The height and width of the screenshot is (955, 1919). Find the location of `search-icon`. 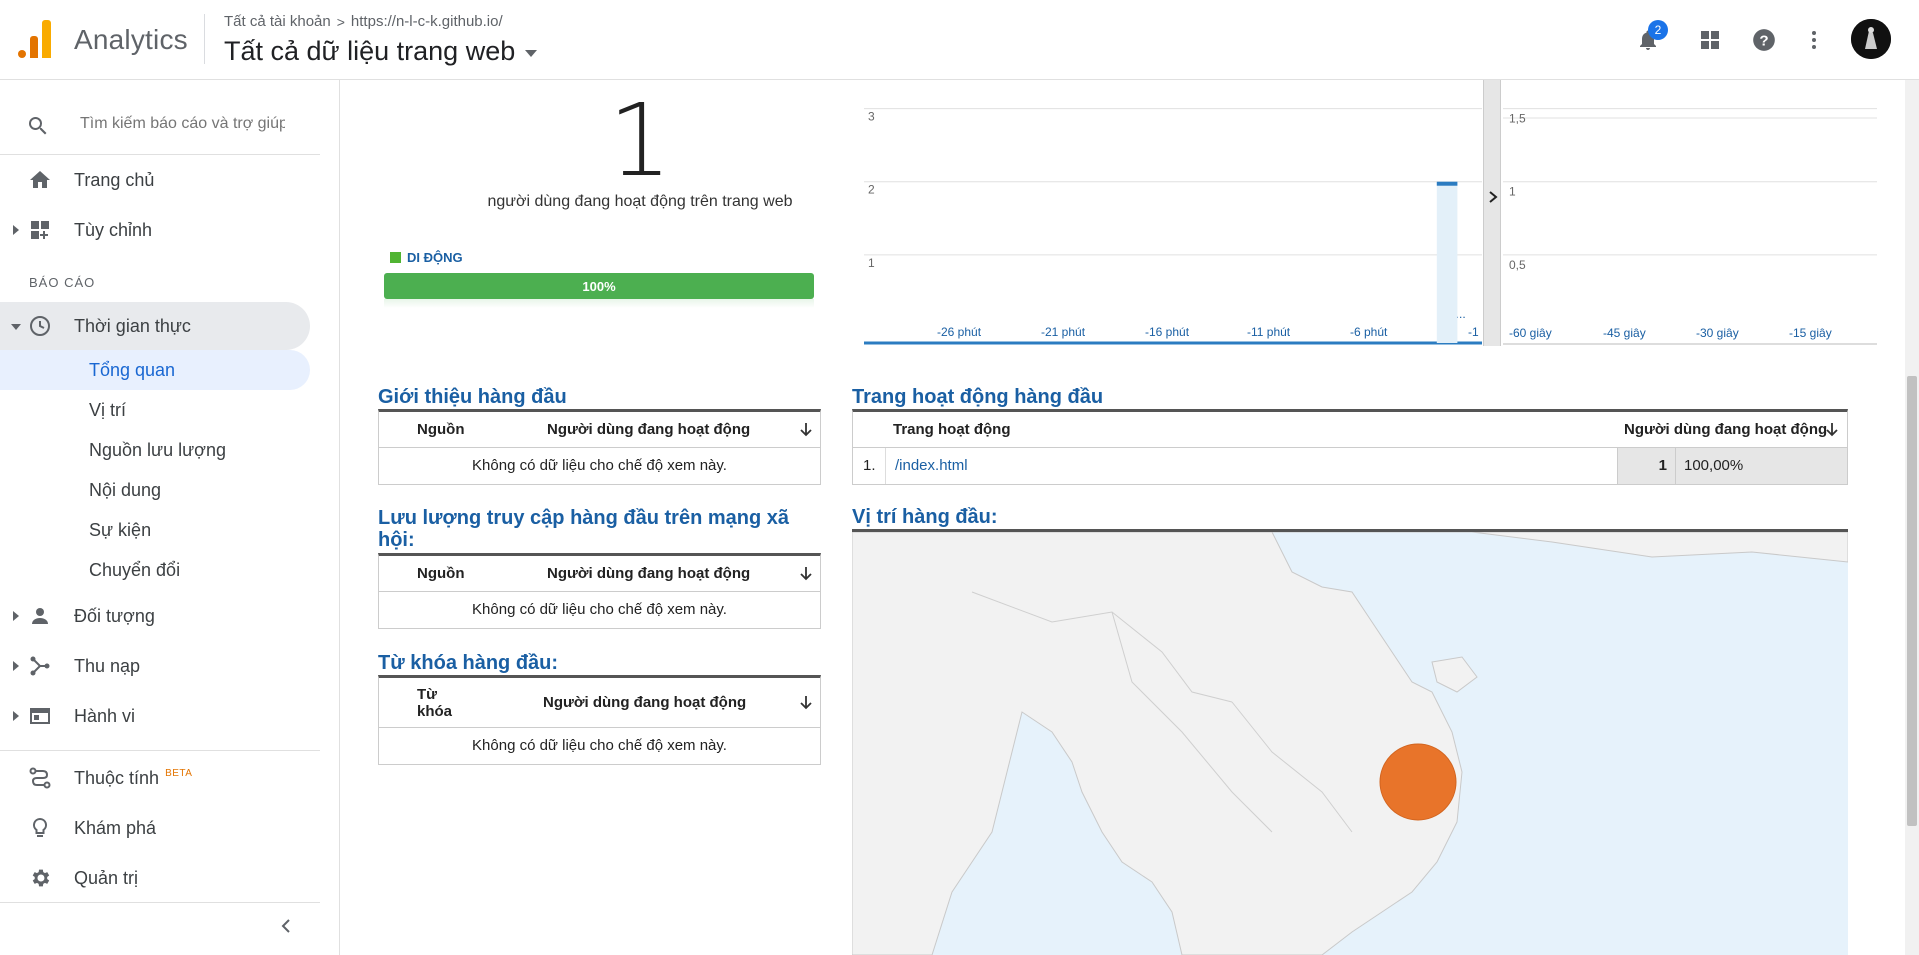

search-icon is located at coordinates (38, 126).